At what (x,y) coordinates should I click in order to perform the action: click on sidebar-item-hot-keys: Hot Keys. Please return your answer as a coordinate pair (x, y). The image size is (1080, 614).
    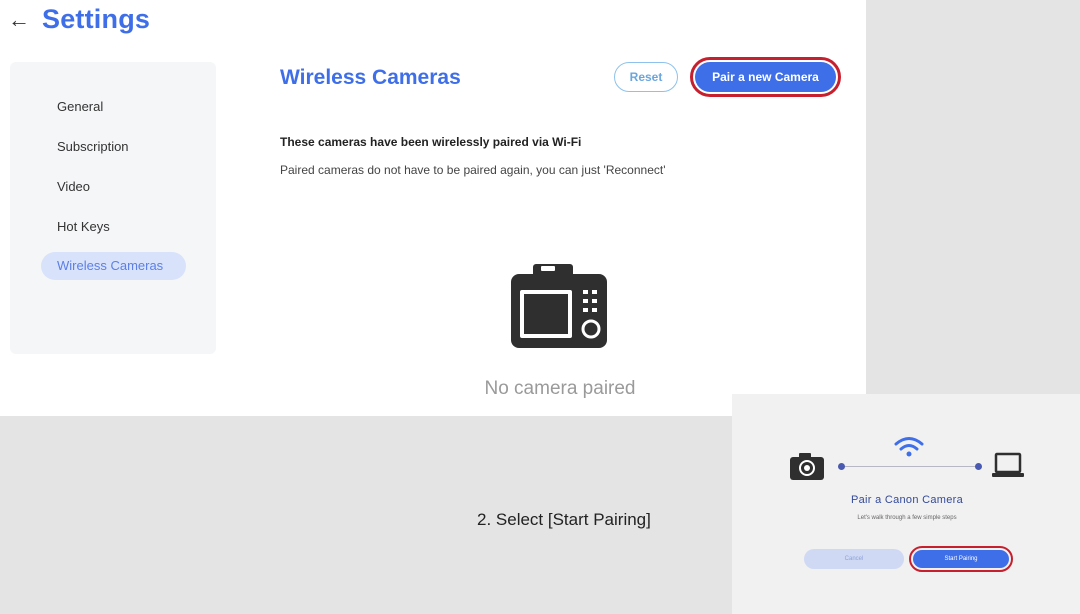
    Looking at the image, I should click on (83, 227).